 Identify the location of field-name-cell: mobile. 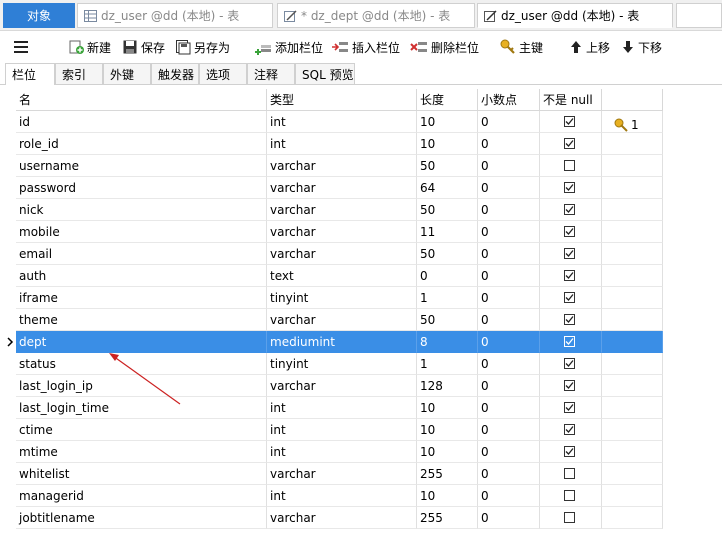
(141, 232).